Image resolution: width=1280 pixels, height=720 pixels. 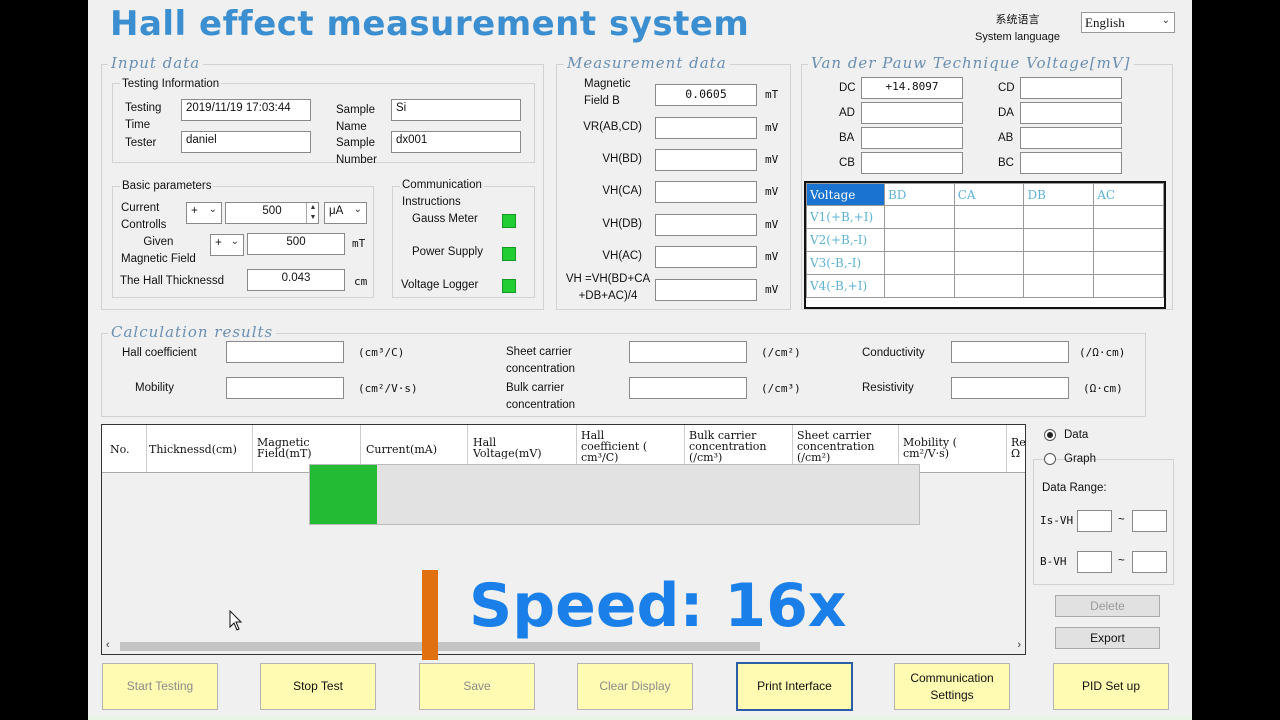 What do you see at coordinates (204, 213) in the screenshot?
I see `current-sign-select: + ⌄` at bounding box center [204, 213].